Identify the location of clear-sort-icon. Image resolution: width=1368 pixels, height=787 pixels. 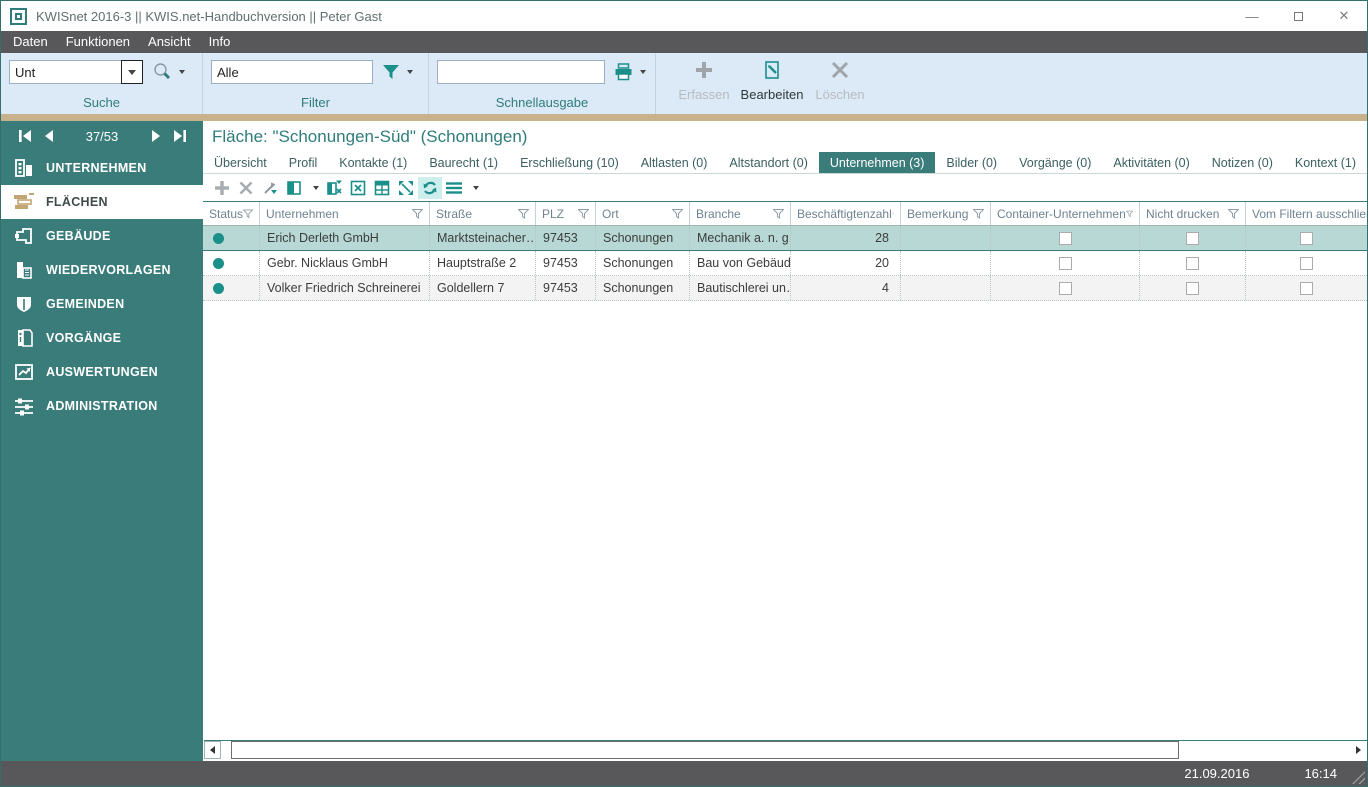
(270, 188).